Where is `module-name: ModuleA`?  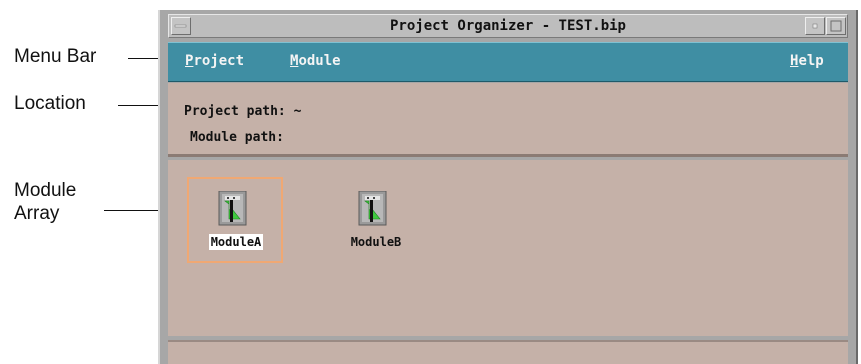 module-name: ModuleA is located at coordinates (236, 242).